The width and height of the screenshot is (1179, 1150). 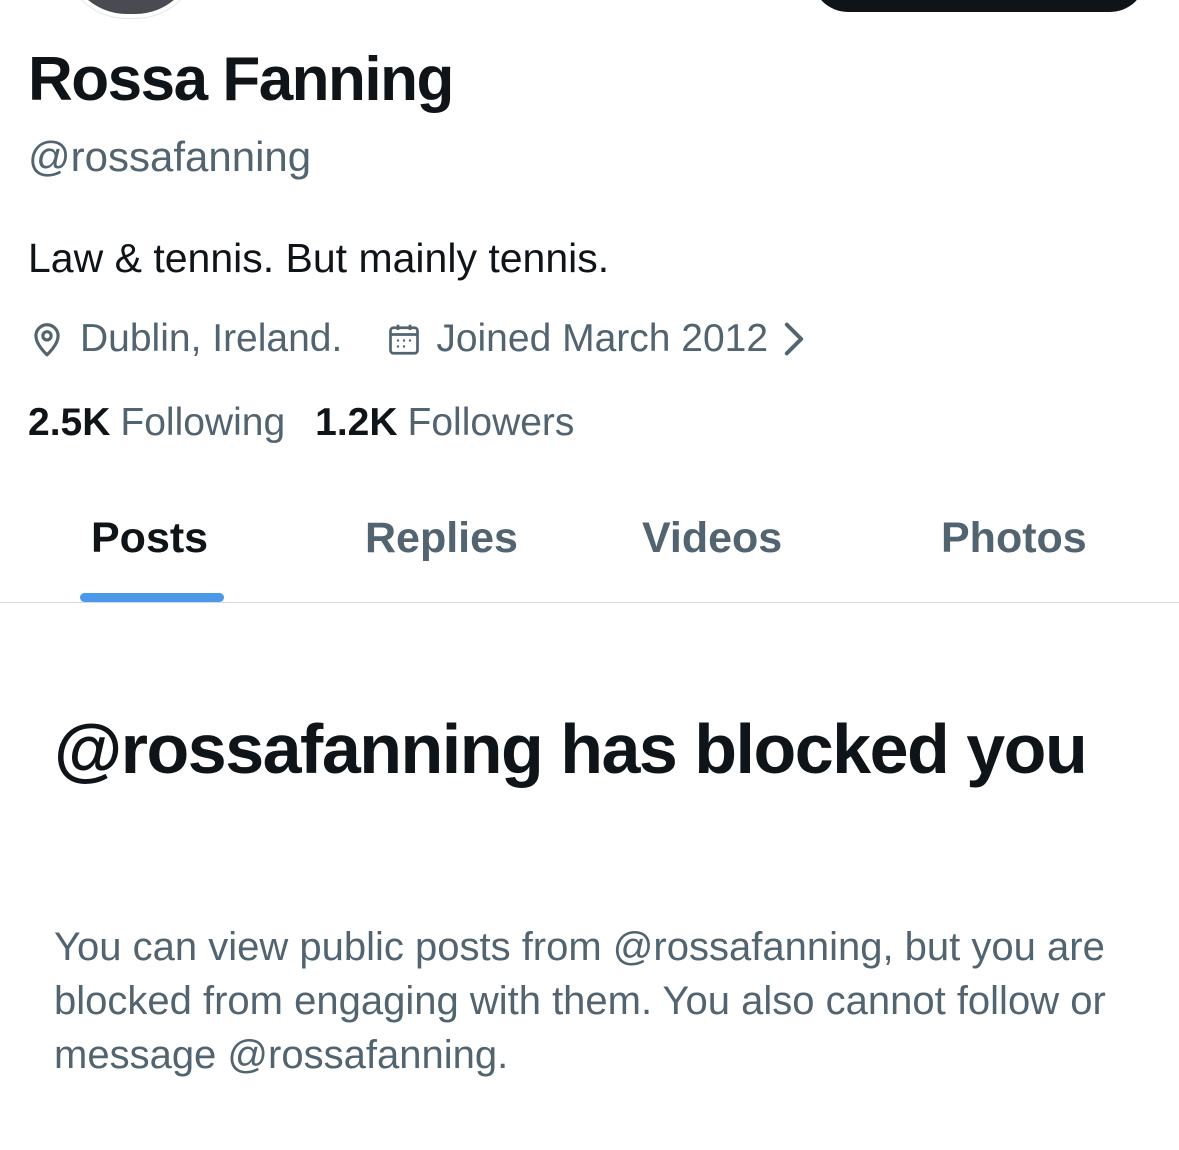 What do you see at coordinates (131, 9) in the screenshot?
I see `avatar` at bounding box center [131, 9].